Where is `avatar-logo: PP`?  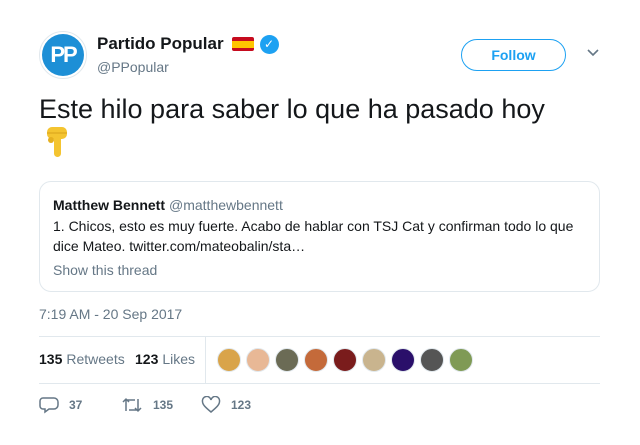 avatar-logo: PP is located at coordinates (63, 55).